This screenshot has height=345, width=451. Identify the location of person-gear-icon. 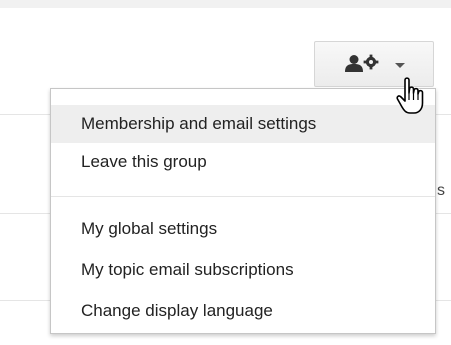
(362, 63).